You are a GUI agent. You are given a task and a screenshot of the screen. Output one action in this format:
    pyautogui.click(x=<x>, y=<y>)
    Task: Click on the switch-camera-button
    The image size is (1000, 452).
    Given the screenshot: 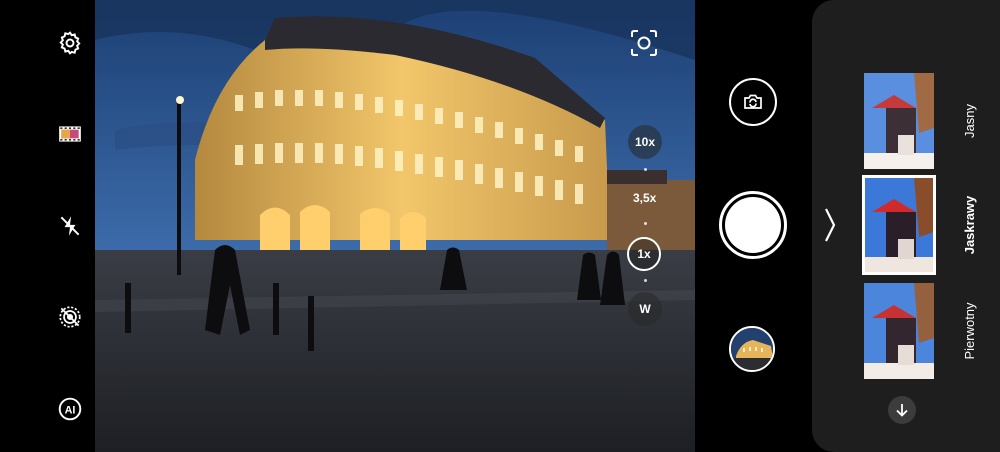 What is the action you would take?
    pyautogui.click(x=753, y=102)
    